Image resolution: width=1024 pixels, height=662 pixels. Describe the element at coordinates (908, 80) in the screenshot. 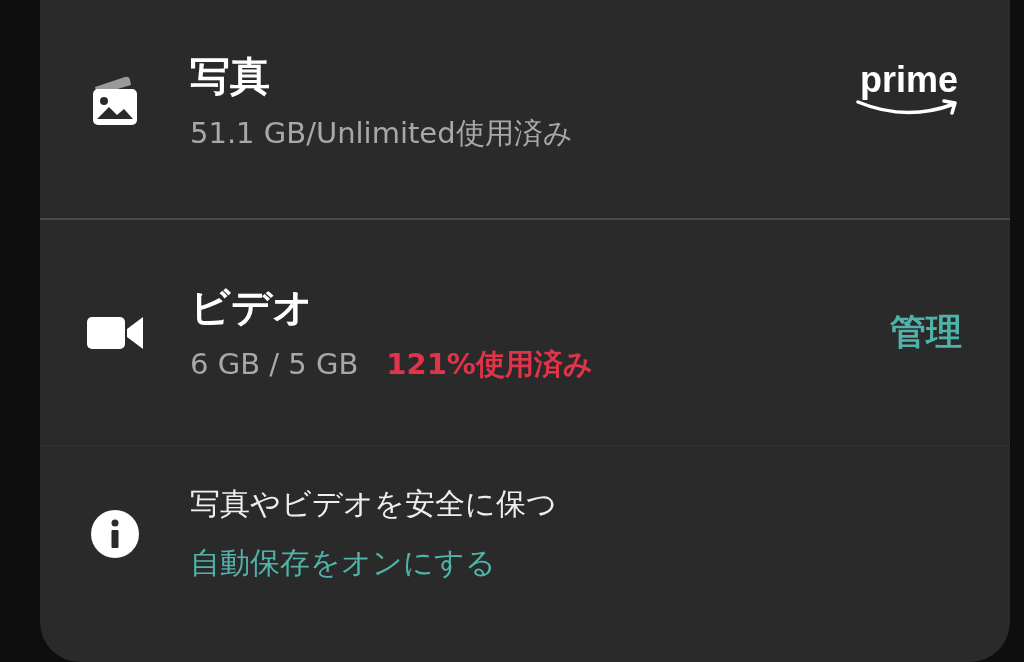

I see `prime-logo-text: prime` at that location.